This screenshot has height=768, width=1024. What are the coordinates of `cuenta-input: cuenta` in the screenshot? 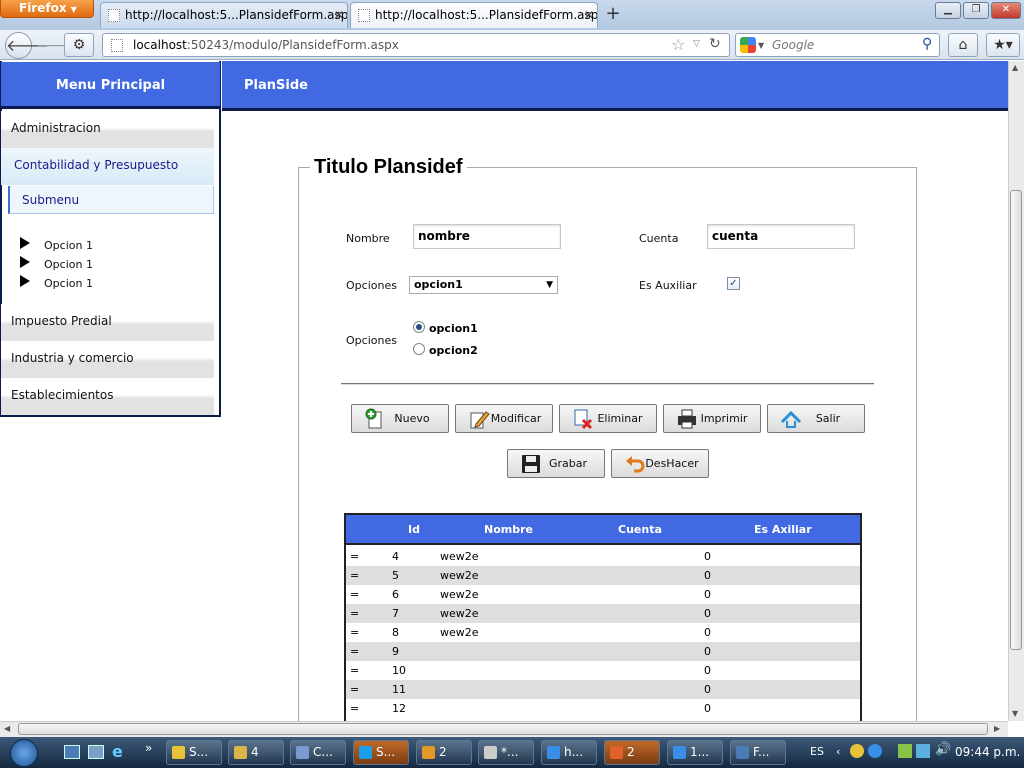 It's located at (781, 236).